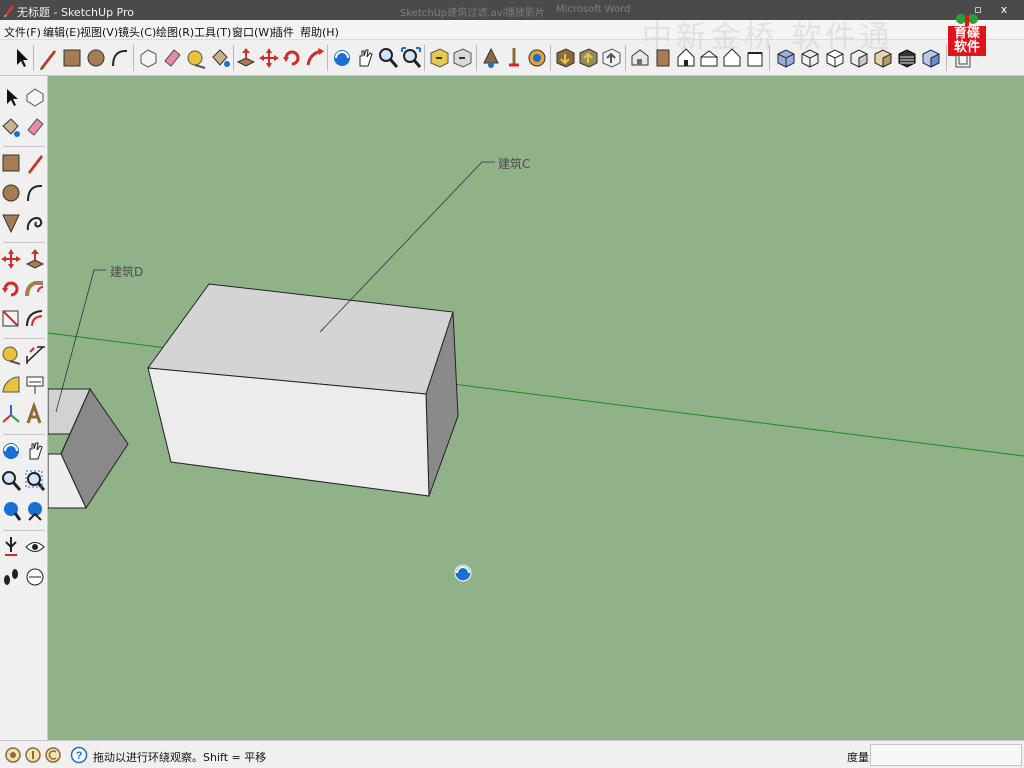  What do you see at coordinates (514, 163) in the screenshot?
I see `label-building-c: 建筑C` at bounding box center [514, 163].